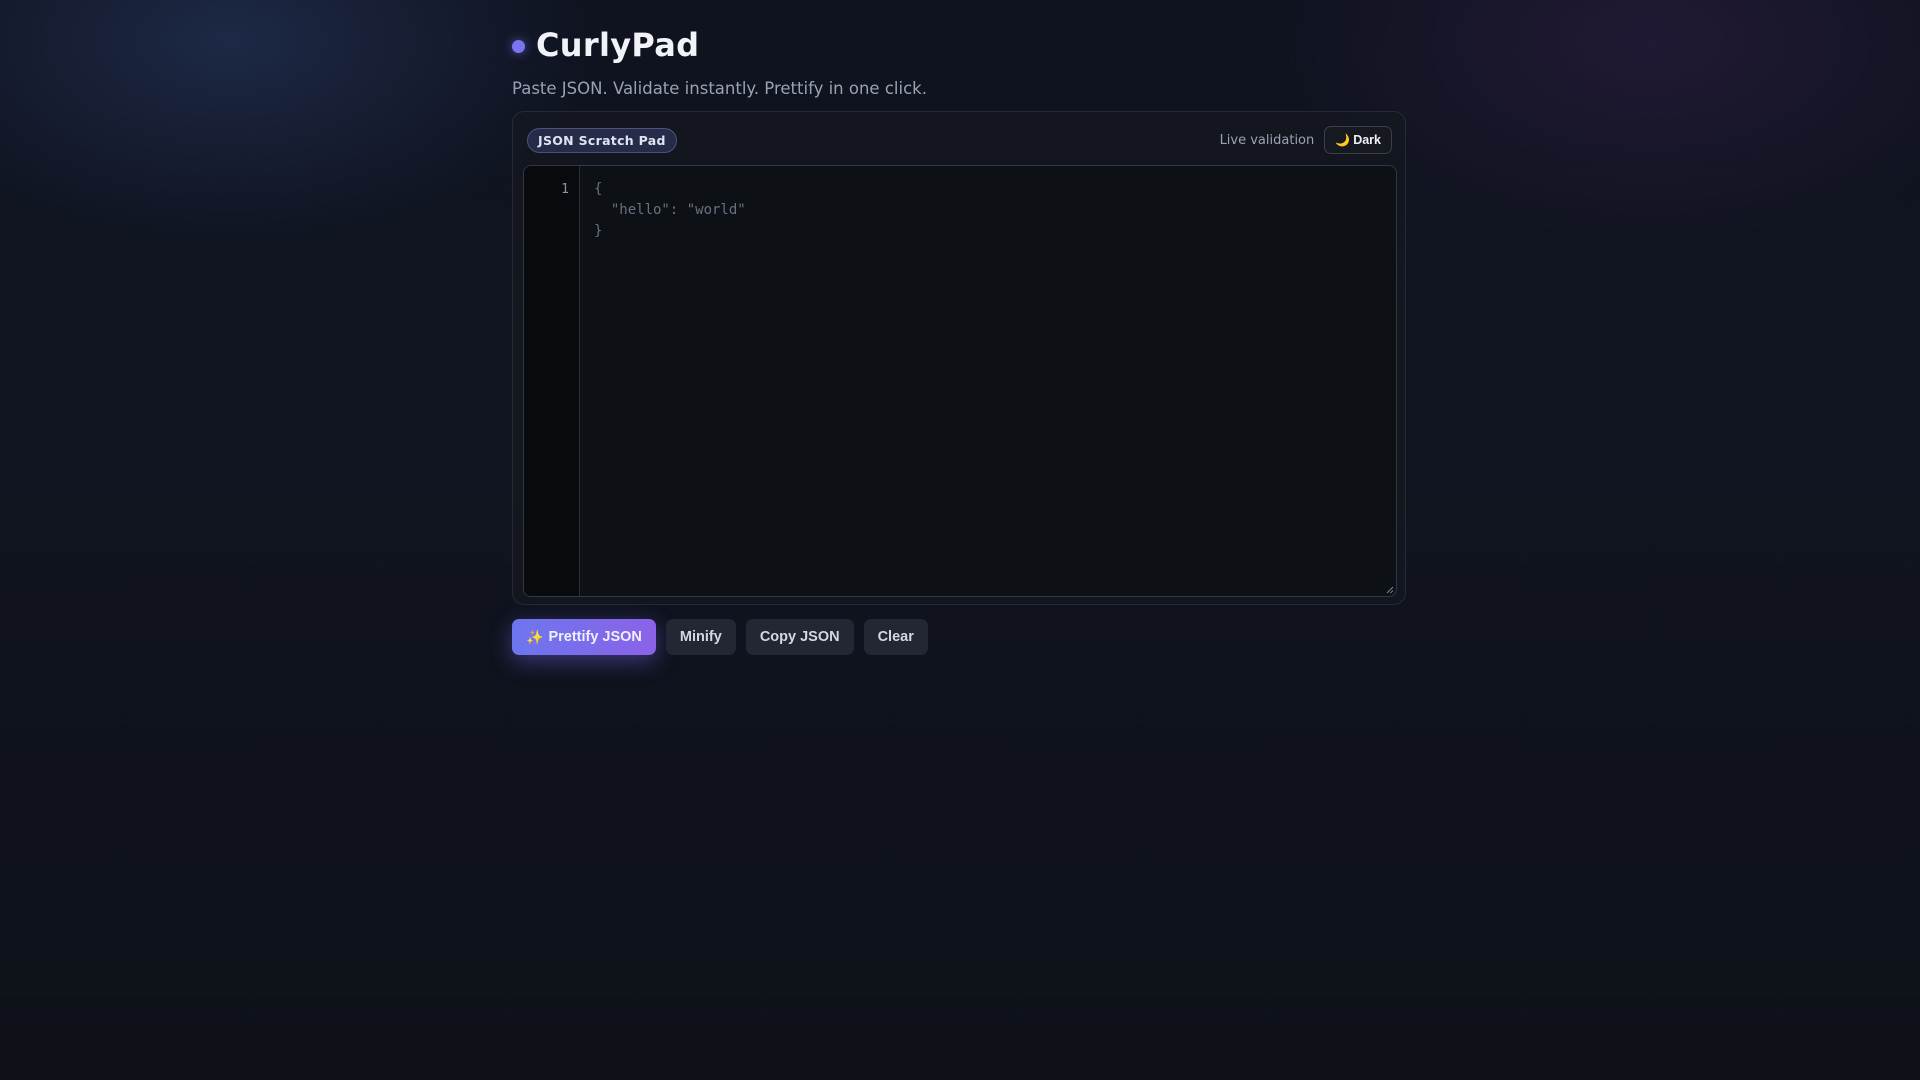 The image size is (1920, 1080). I want to click on card-toolbar: JSON Scratch Pad Live validation 🌙 Dark, so click(959, 140).